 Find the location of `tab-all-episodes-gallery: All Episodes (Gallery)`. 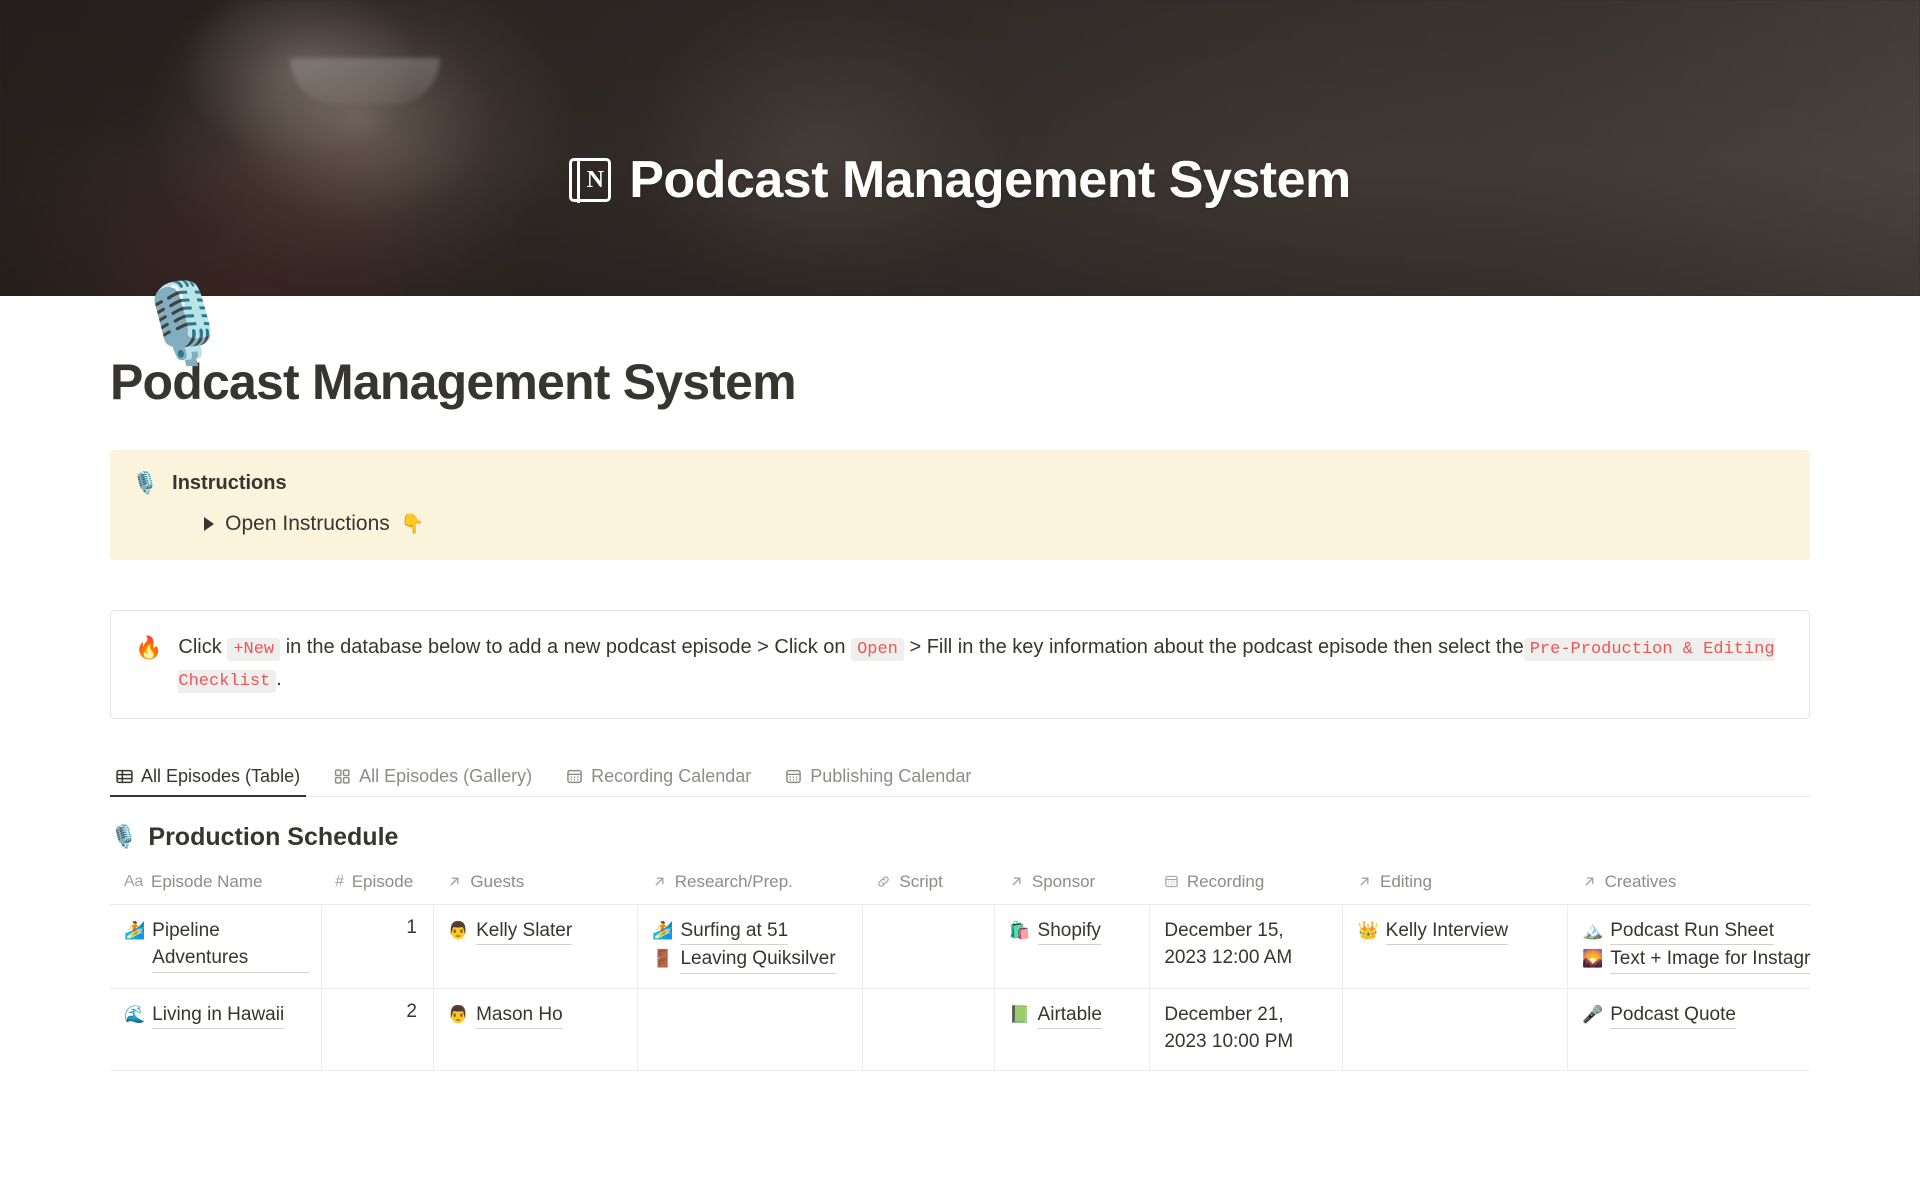

tab-all-episodes-gallery: All Episodes (Gallery) is located at coordinates (433, 781).